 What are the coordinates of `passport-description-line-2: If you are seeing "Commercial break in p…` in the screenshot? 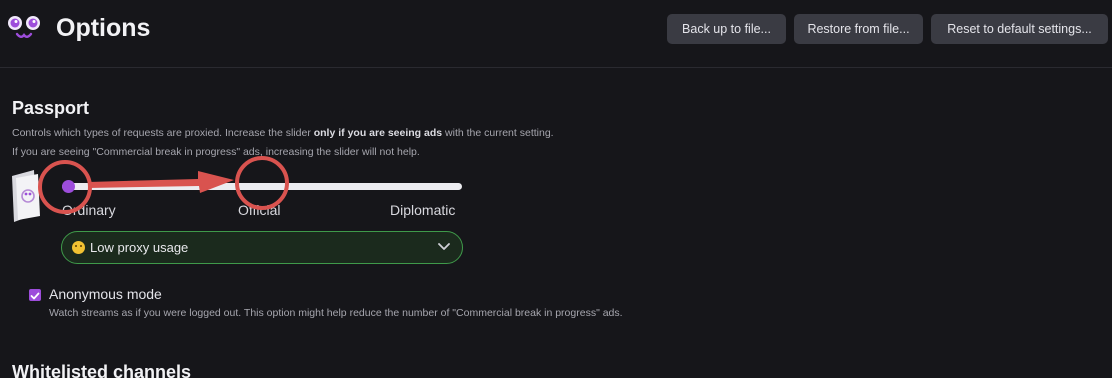 It's located at (216, 152).